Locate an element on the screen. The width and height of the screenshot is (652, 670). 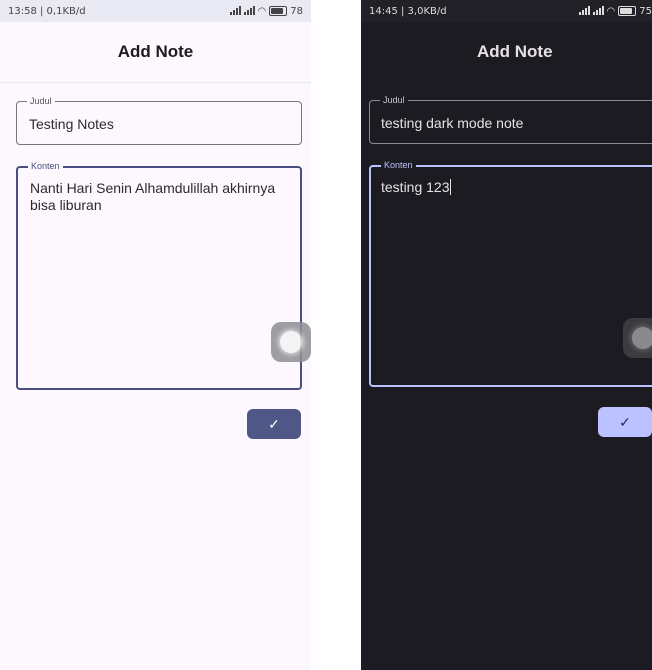
content-input: Konten testing 123 is located at coordinates (510, 273).